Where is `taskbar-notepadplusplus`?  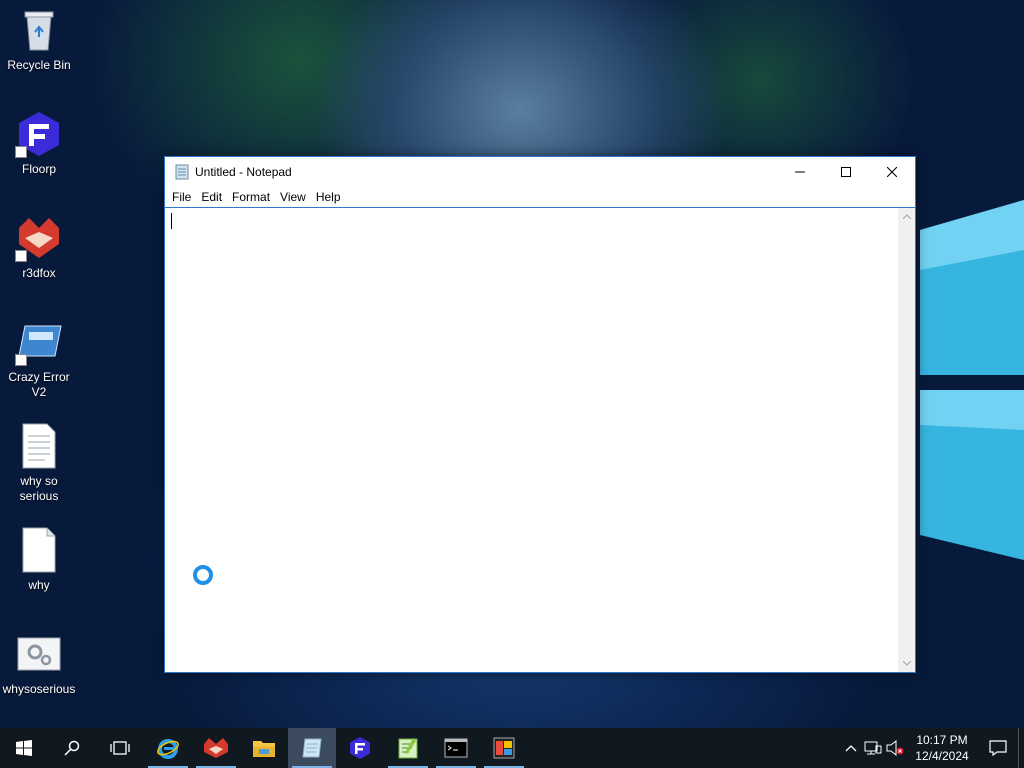
taskbar-notepadplusplus is located at coordinates (408, 748).